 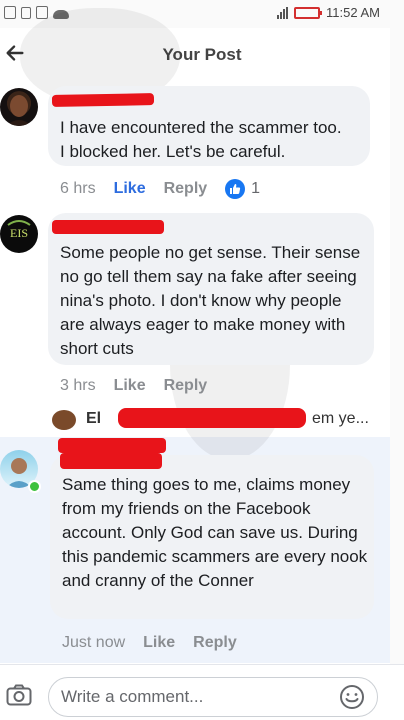 I want to click on comment-actions: Just now Like Reply, so click(x=149, y=643).